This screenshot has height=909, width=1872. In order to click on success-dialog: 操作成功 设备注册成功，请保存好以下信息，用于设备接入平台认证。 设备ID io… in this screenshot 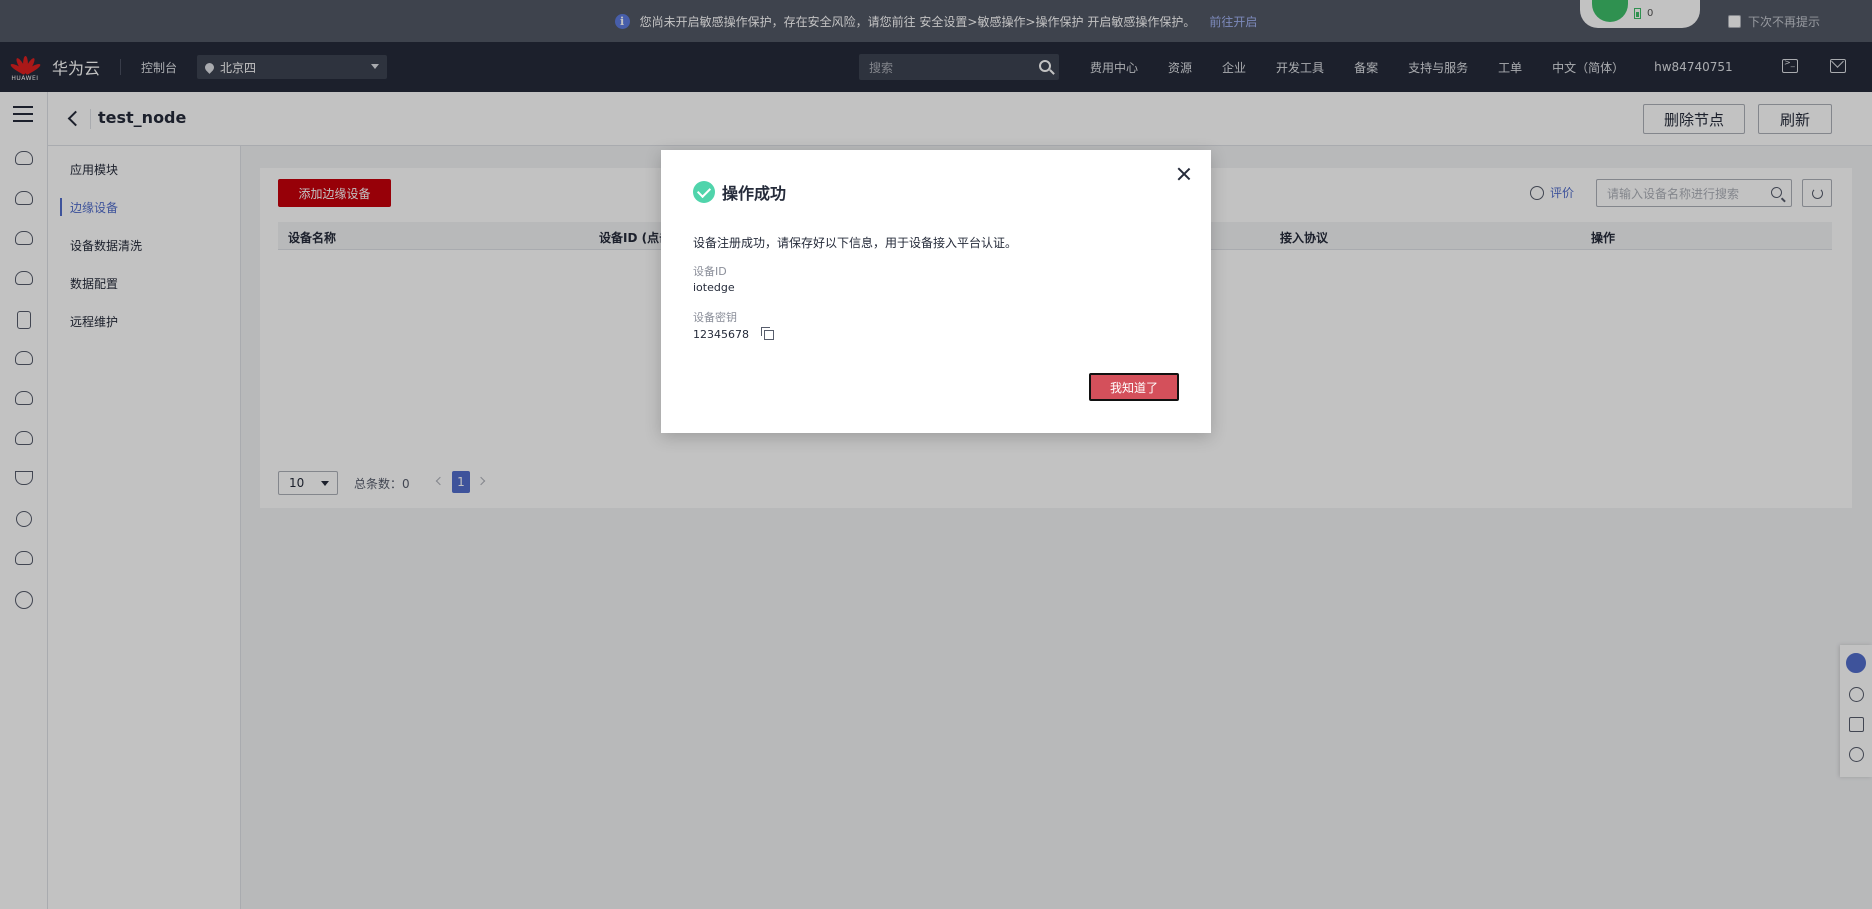, I will do `click(936, 291)`.